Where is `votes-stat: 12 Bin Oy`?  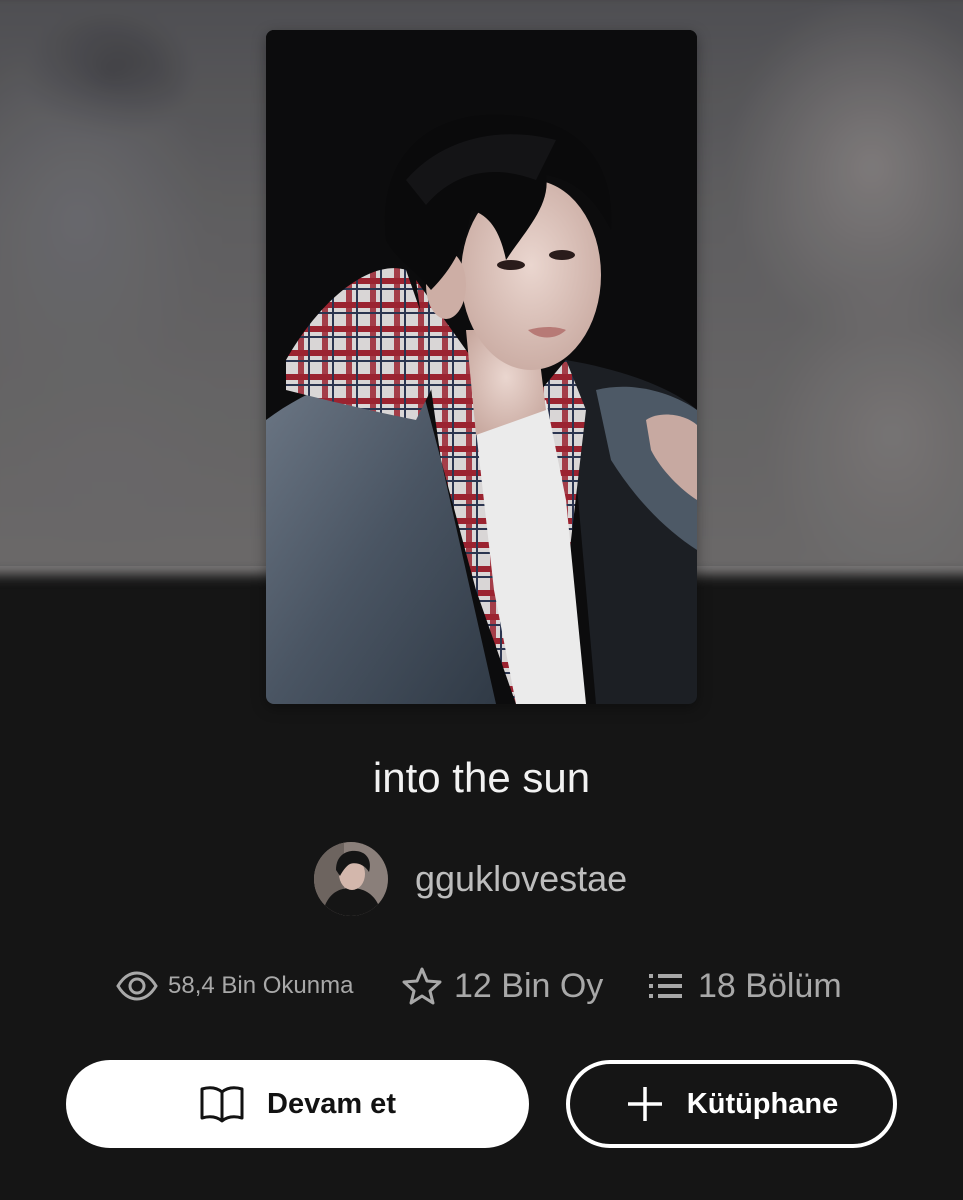 votes-stat: 12 Bin Oy is located at coordinates (502, 986).